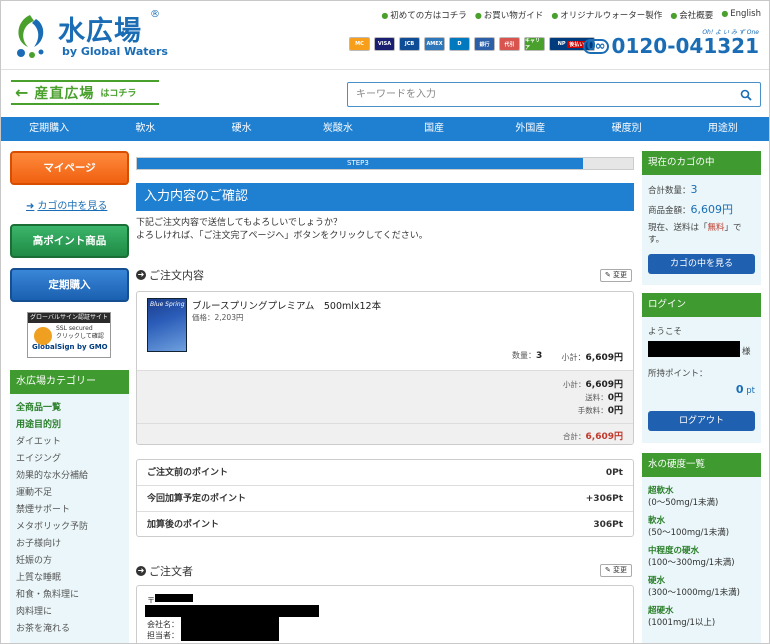 This screenshot has height=644, width=770. I want to click on amex-icon: AMEX, so click(434, 44).